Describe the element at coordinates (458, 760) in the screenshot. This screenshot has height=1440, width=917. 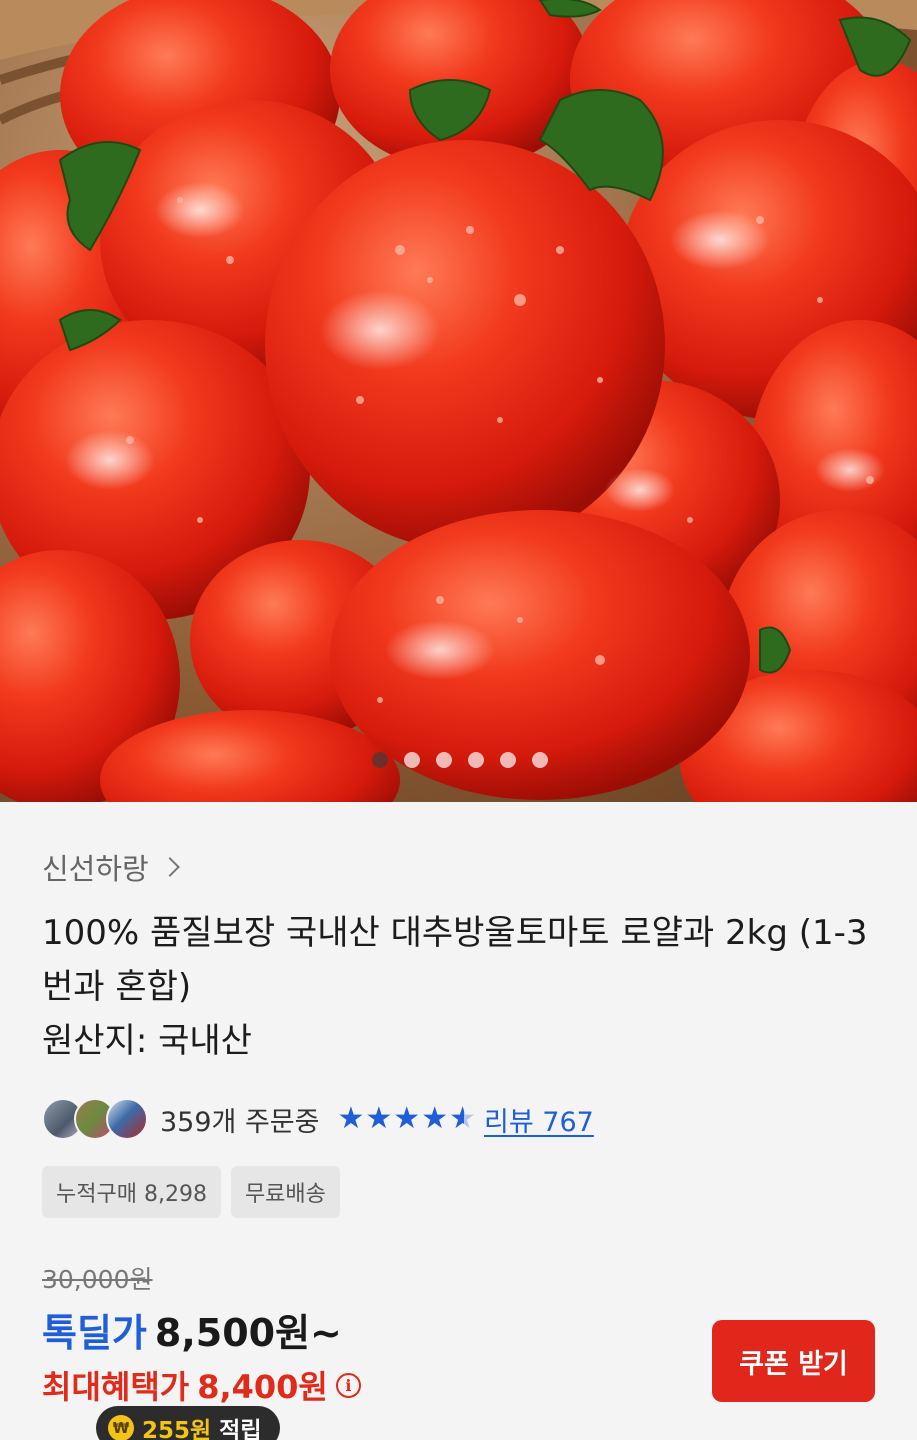
I see `carousel-indicator` at that location.